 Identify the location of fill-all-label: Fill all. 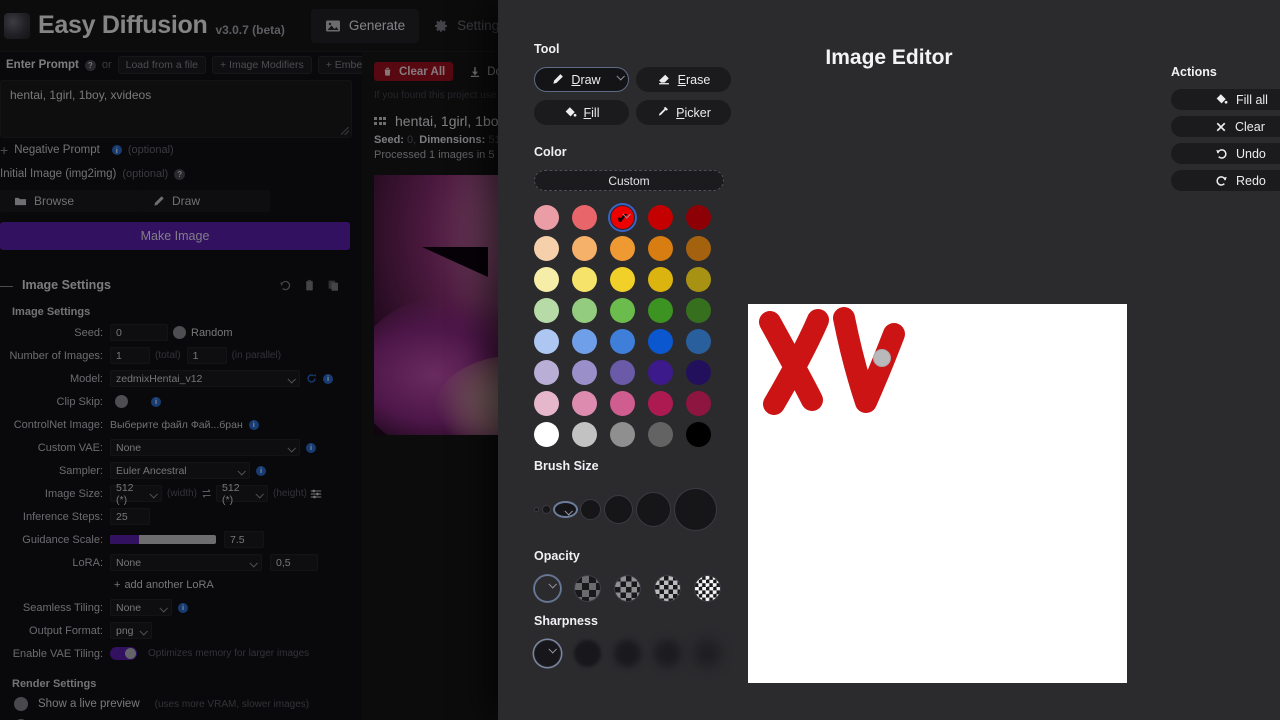
(1252, 99).